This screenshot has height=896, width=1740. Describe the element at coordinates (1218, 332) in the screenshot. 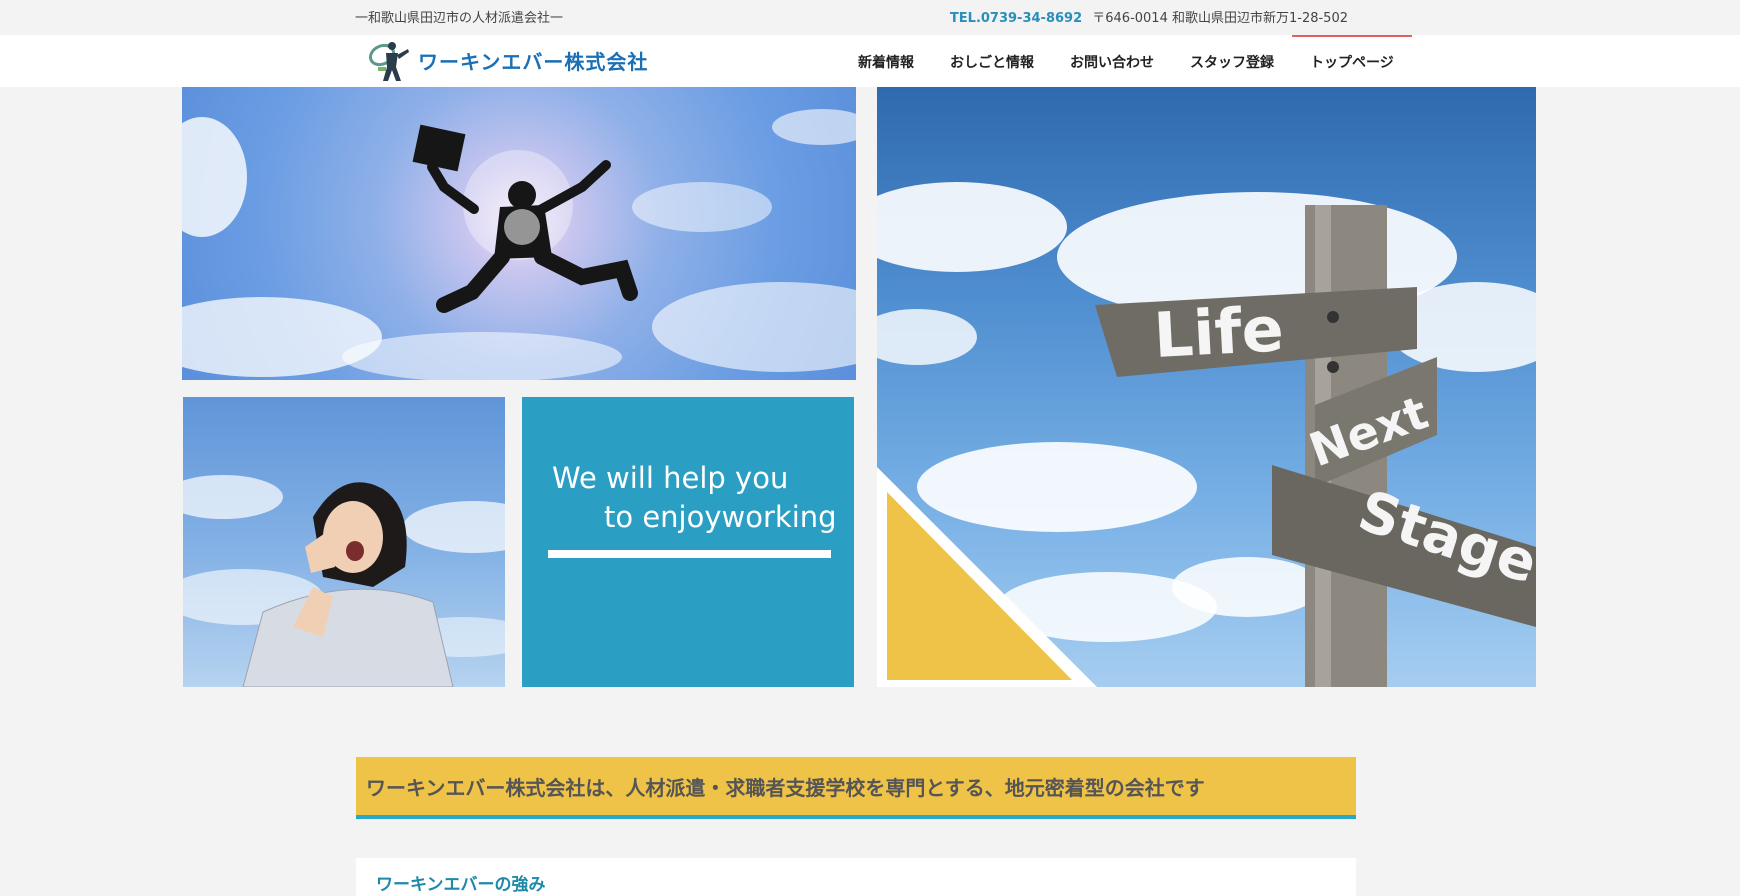

I see `sign-life: Life` at that location.